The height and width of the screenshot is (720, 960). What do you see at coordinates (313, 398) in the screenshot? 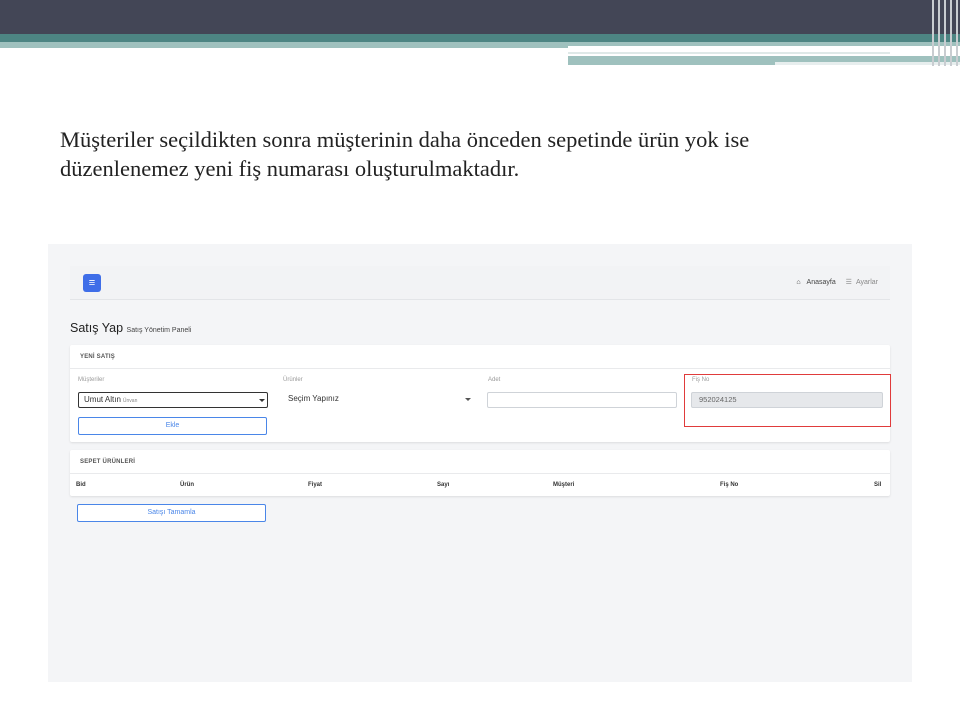
I see `product-value: Seçim Yapınız` at bounding box center [313, 398].